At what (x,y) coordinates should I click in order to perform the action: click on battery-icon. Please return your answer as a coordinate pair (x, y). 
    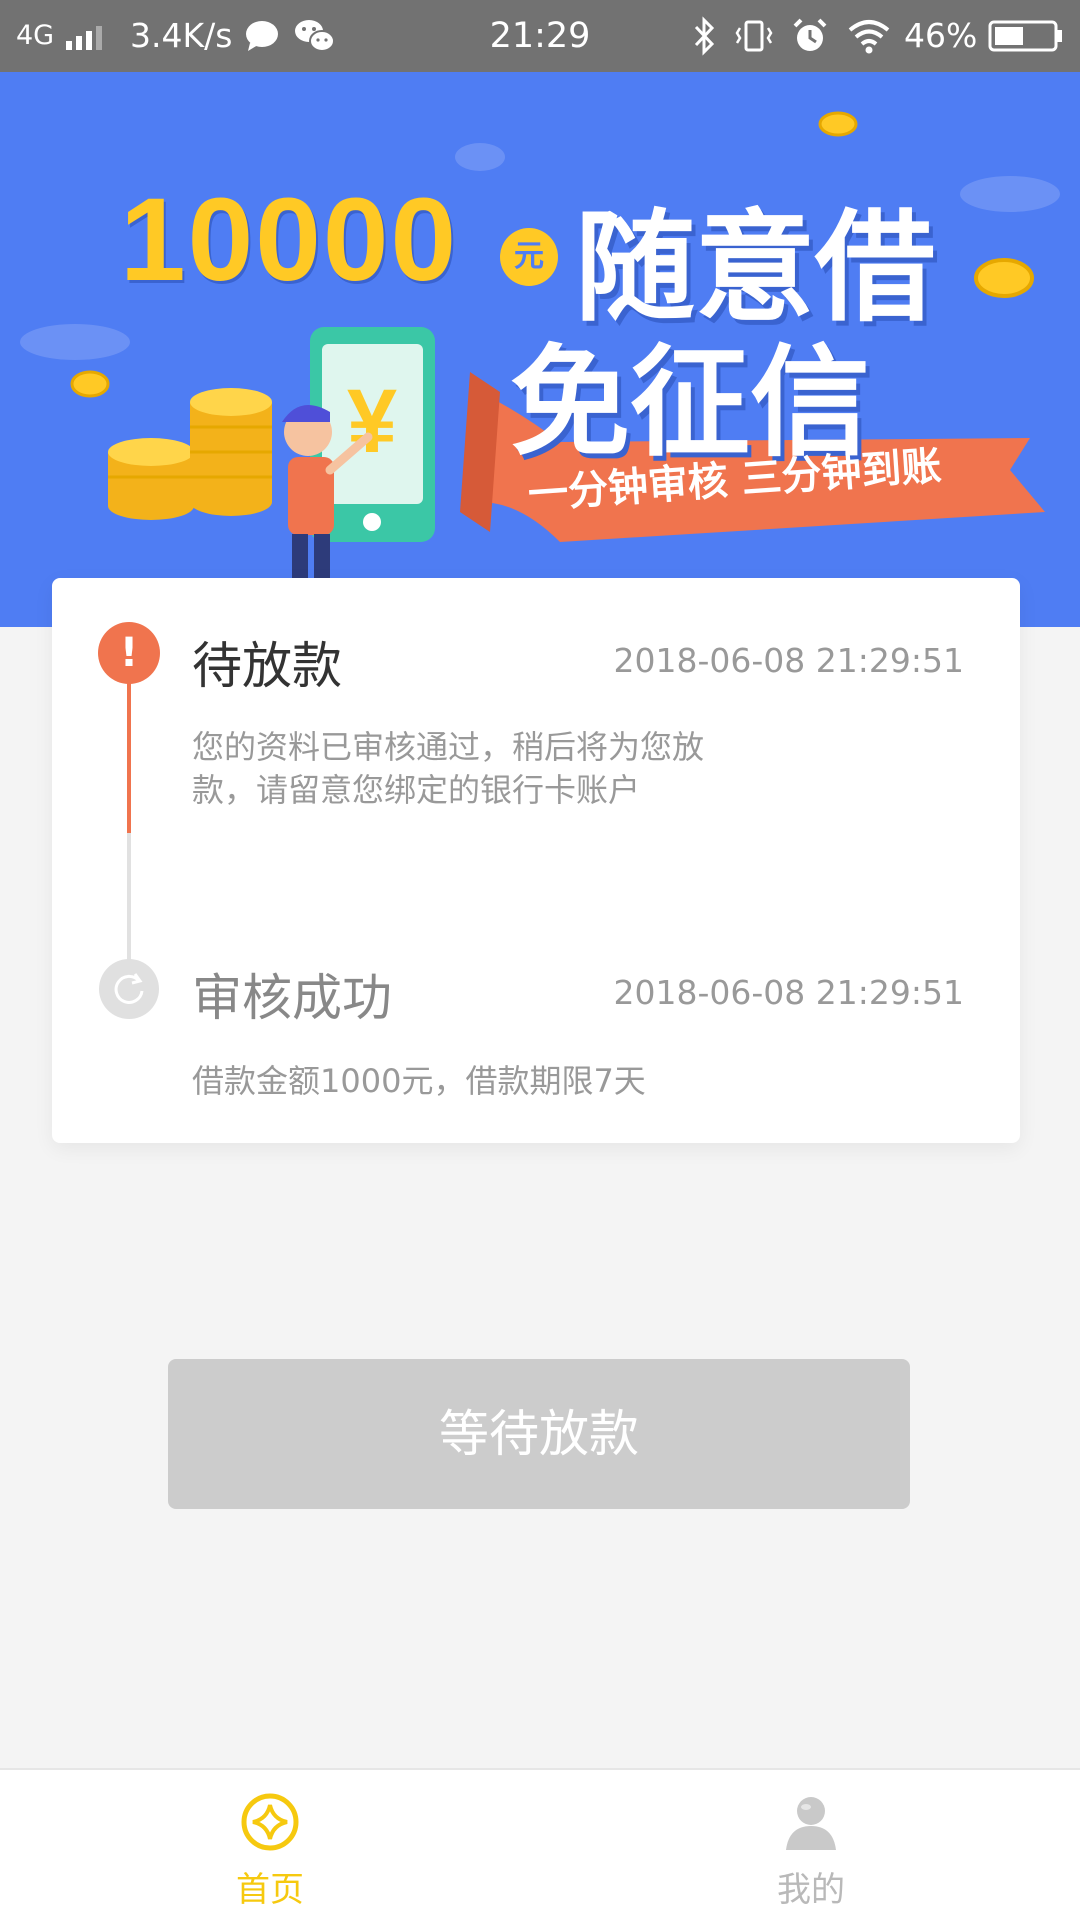
    Looking at the image, I should click on (1025, 36).